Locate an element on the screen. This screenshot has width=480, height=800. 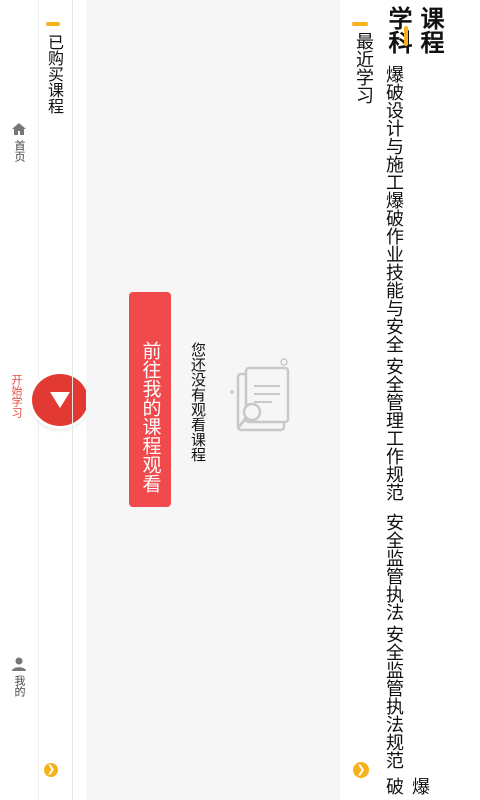
page-title: 课程 is located at coordinates (430, 30).